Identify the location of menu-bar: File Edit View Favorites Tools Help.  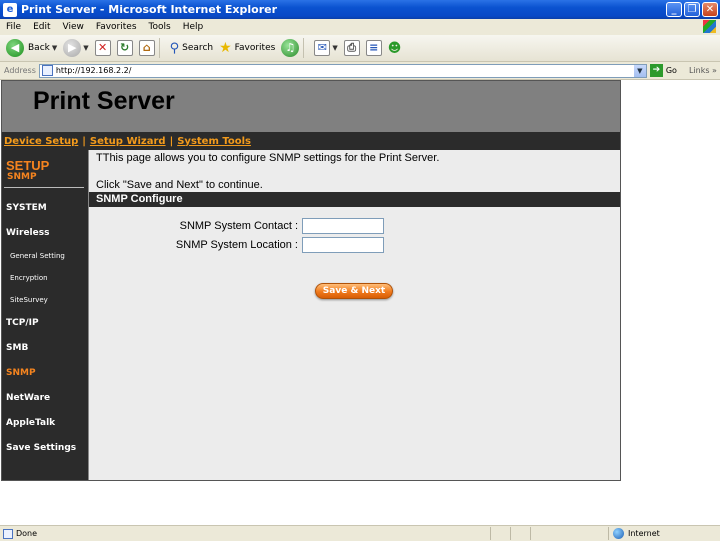
(360, 27).